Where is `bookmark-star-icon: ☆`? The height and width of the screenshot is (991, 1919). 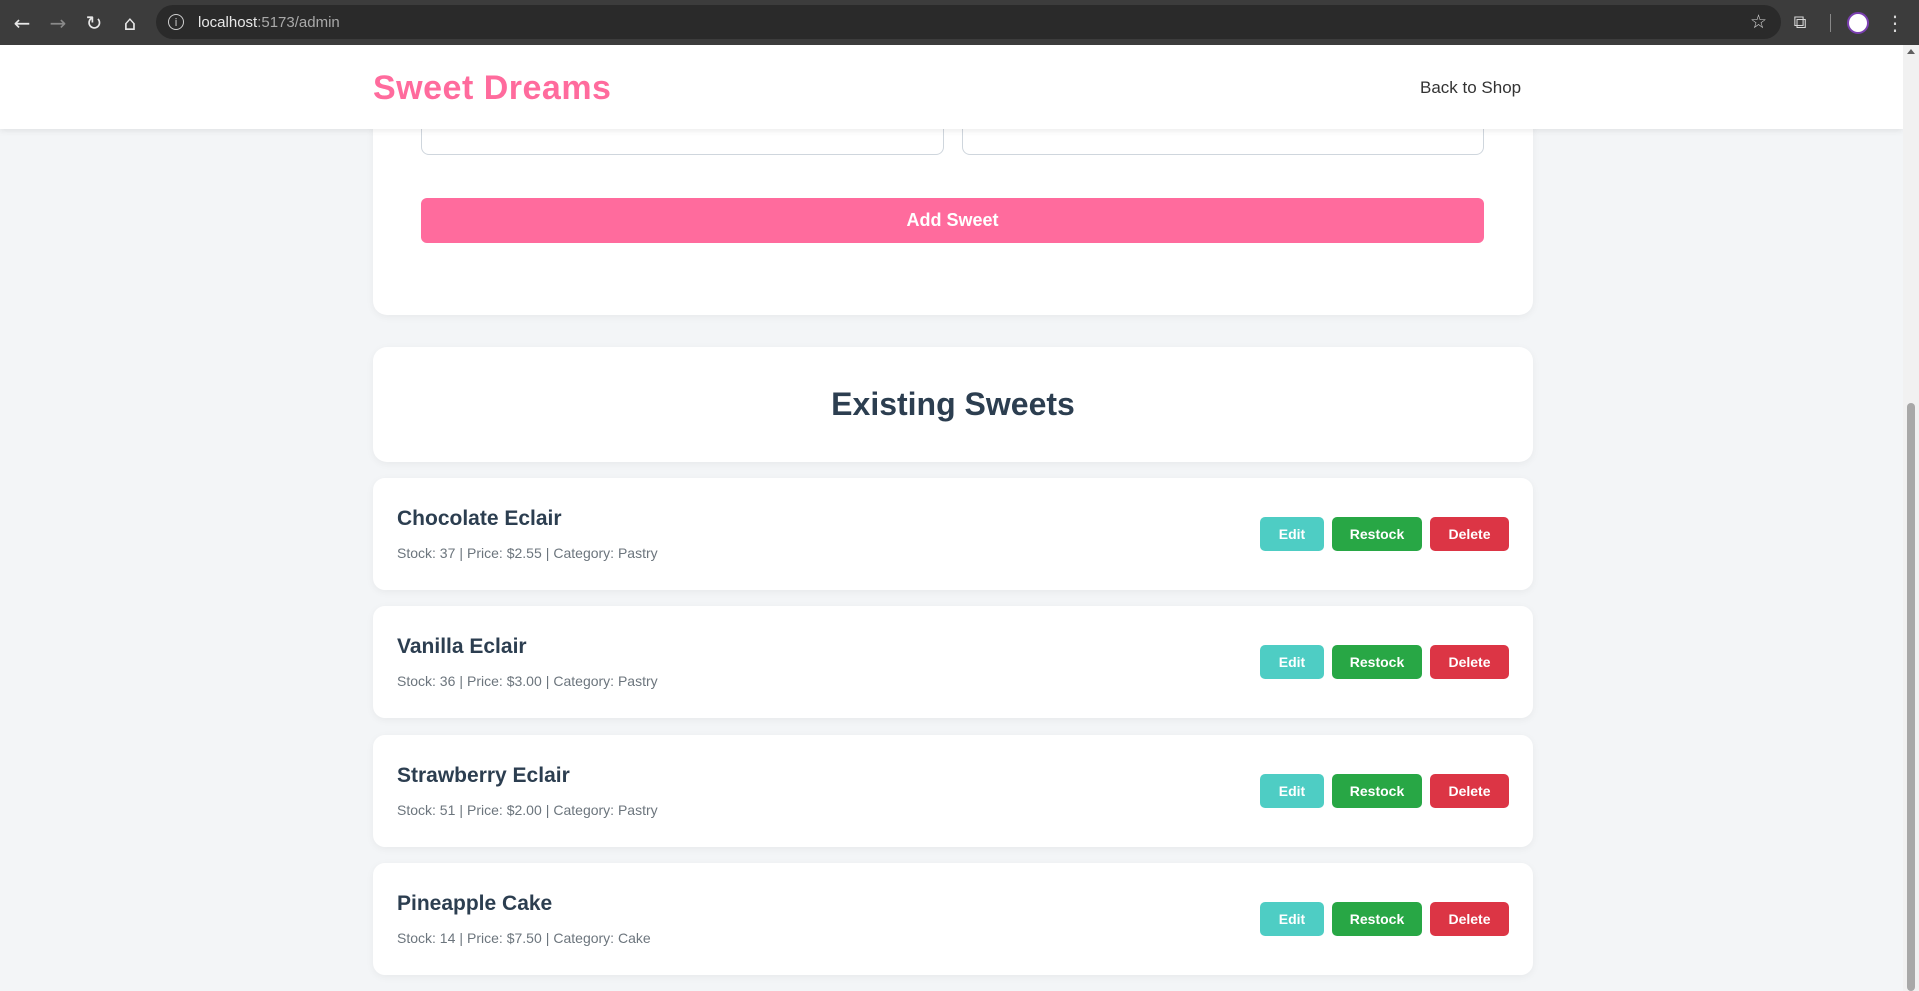
bookmark-star-icon: ☆ is located at coordinates (1758, 22).